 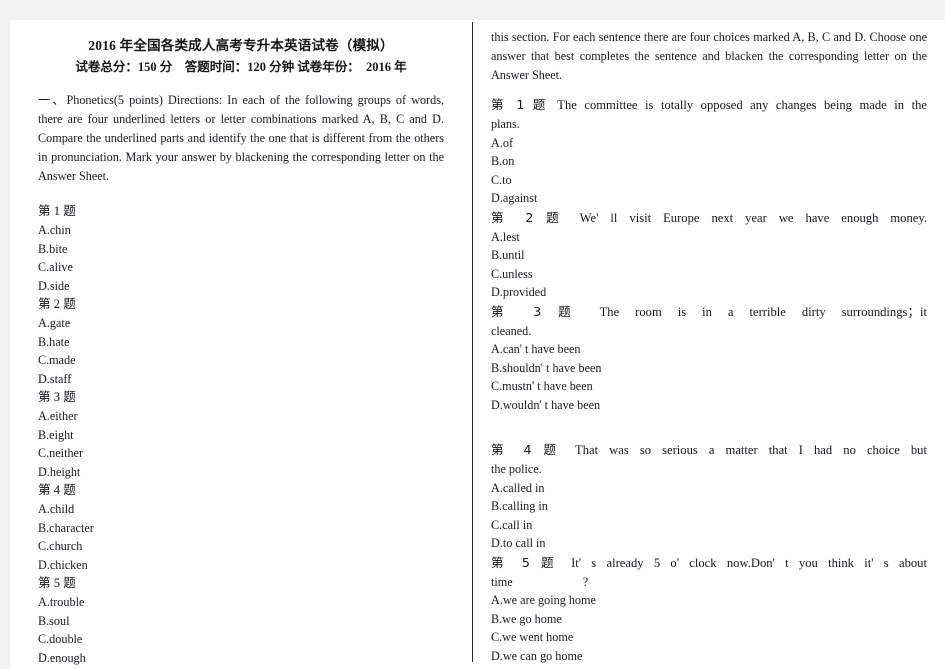 What do you see at coordinates (241, 323) in the screenshot?
I see `option-a: A.gate` at bounding box center [241, 323].